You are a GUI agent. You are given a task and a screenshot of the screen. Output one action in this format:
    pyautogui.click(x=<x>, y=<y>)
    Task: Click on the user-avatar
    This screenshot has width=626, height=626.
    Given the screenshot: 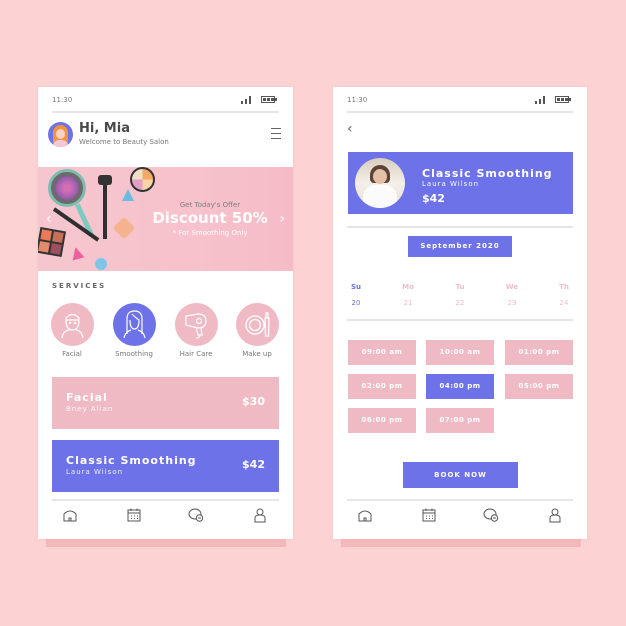 What is the action you would take?
    pyautogui.click(x=60, y=134)
    